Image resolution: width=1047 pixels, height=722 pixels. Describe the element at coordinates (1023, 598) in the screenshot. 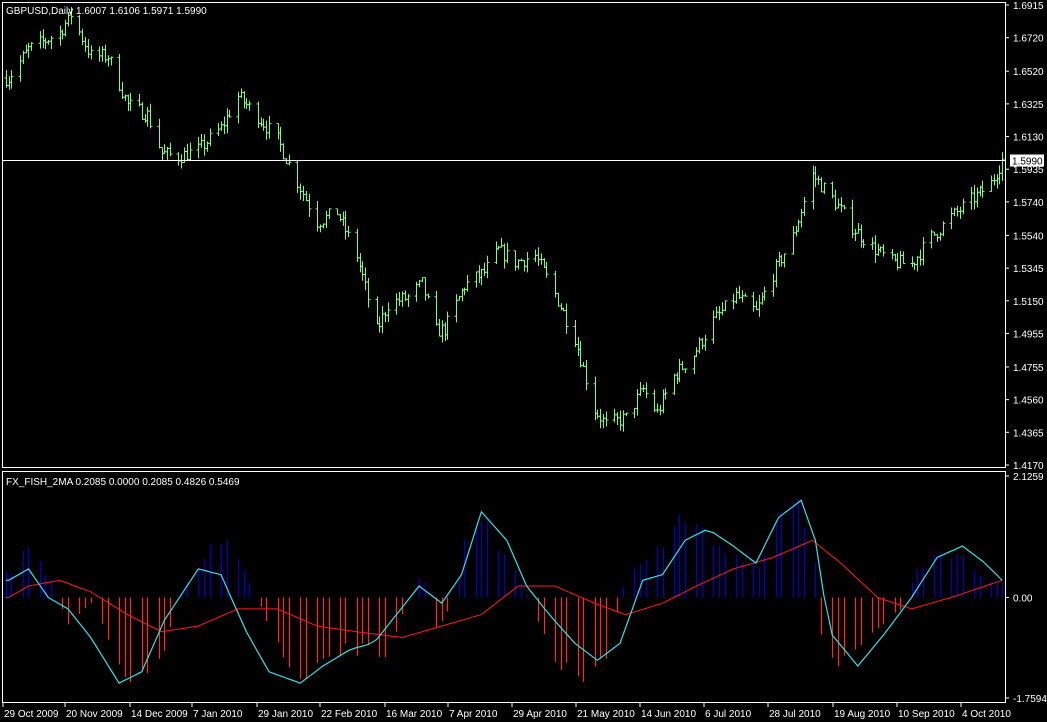

I see `indicator-tick-label: 0.00` at that location.